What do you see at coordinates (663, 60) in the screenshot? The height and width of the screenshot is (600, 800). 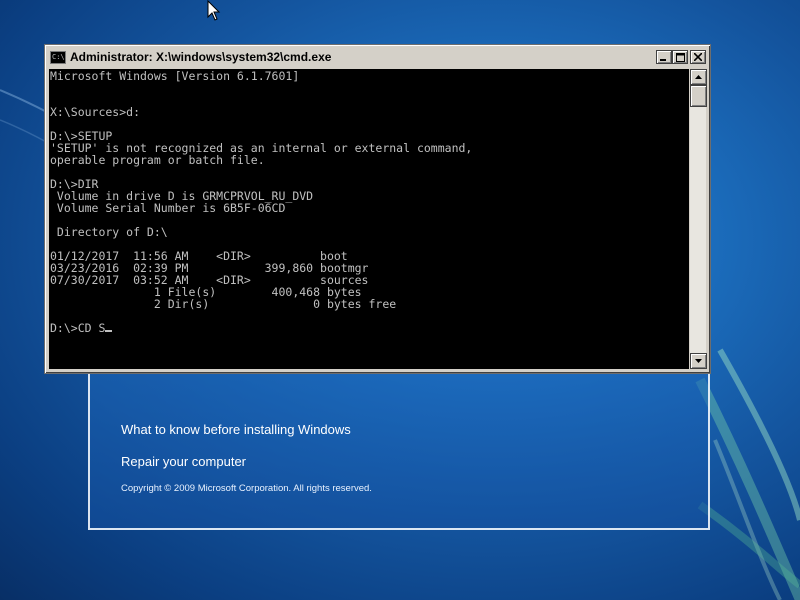 I see `minimize-icon` at bounding box center [663, 60].